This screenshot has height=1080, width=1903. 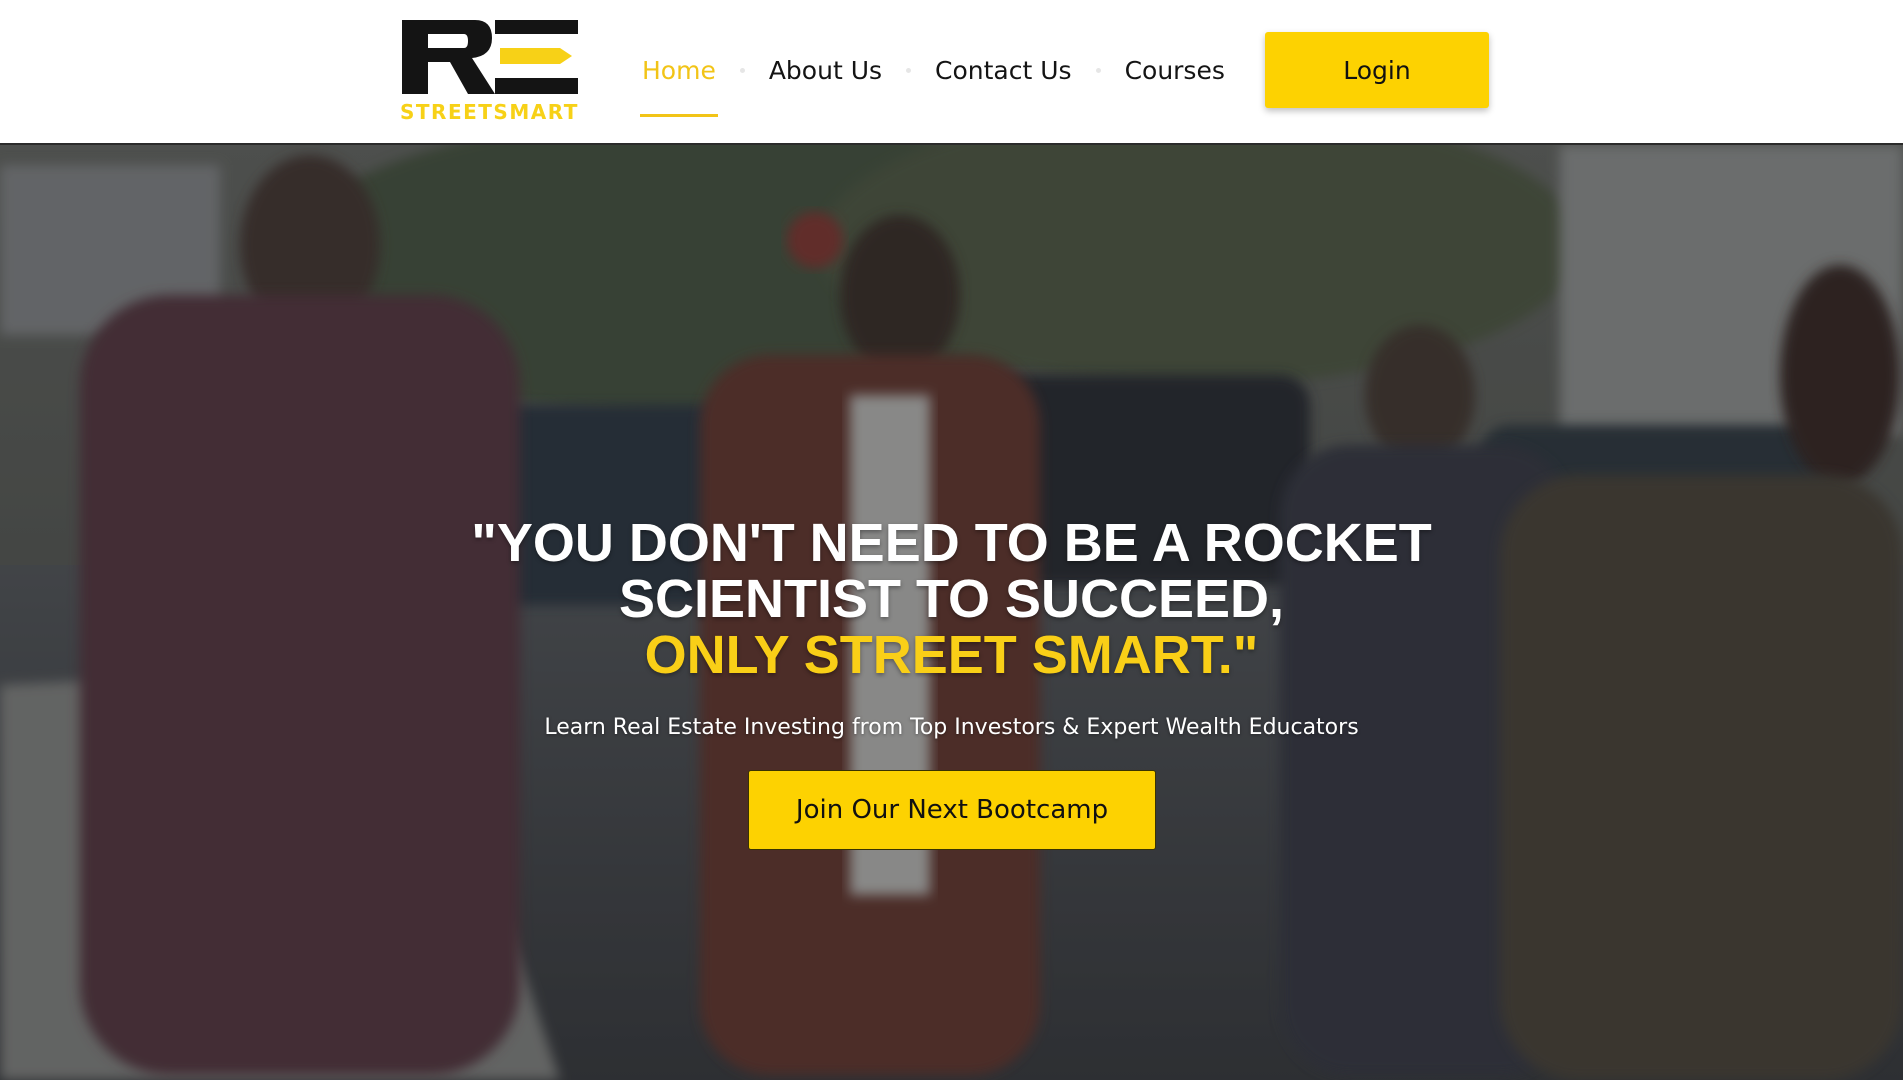 I want to click on join-bootcamp-button: Join Our Next Bootcamp, so click(x=952, y=810).